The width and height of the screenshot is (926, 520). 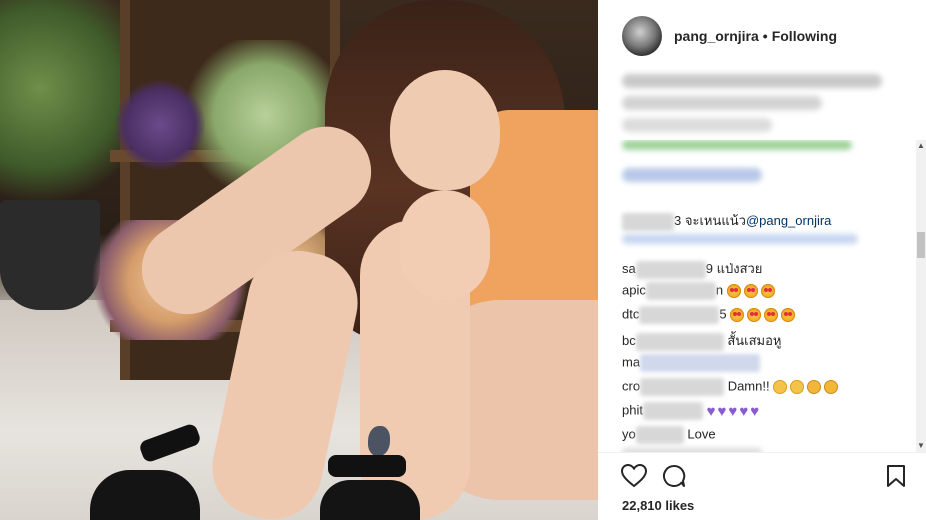 I want to click on comment-username: yo, so click(x=629, y=433).